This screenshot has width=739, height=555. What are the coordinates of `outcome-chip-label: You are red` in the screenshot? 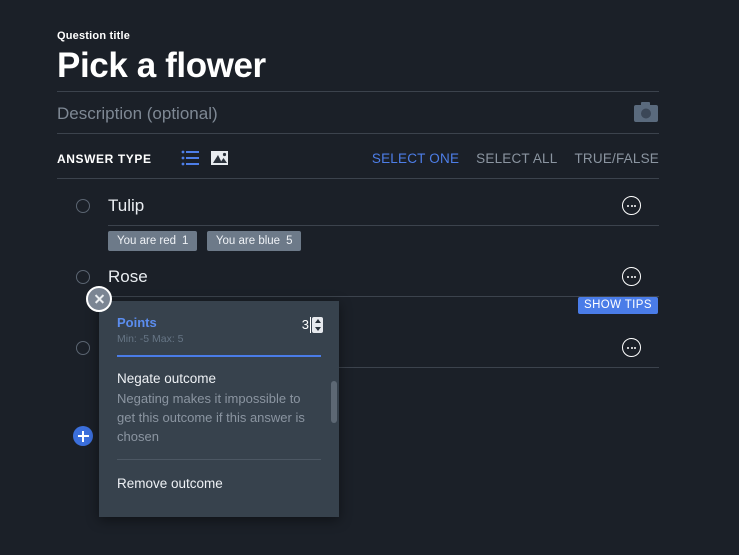 It's located at (147, 241).